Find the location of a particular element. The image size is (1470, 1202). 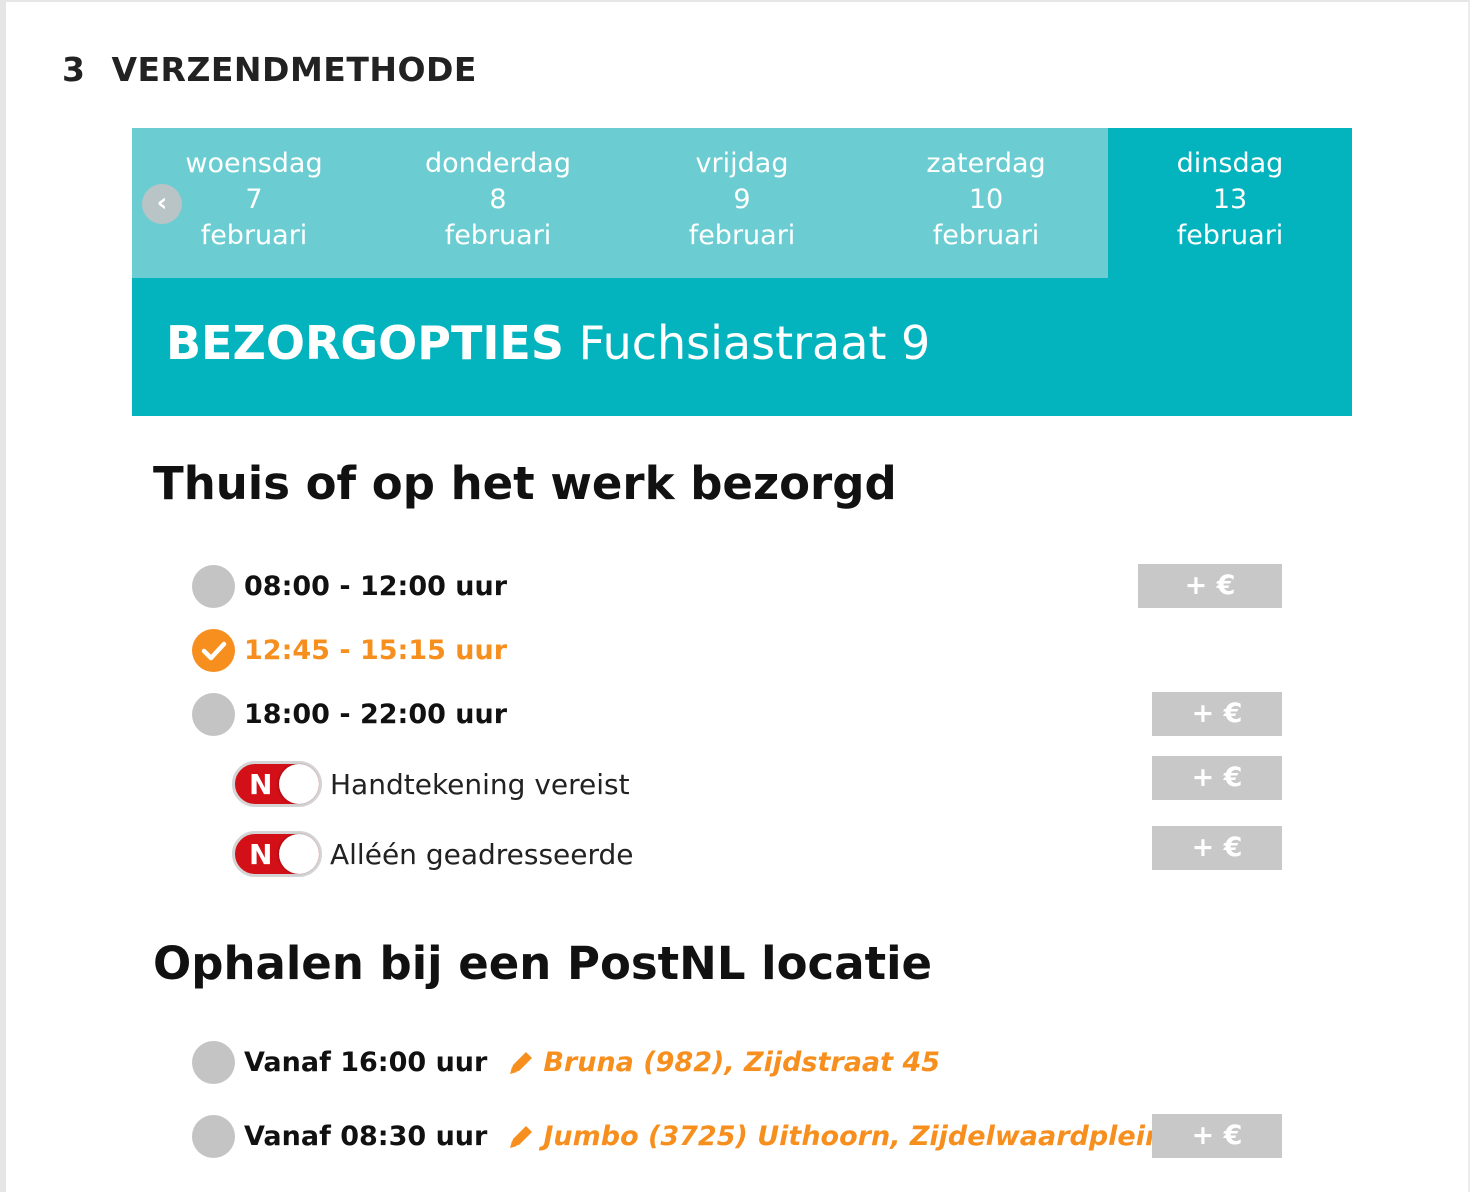

day-tab-vrijdag: vrijdag 9 februari is located at coordinates (742, 203).